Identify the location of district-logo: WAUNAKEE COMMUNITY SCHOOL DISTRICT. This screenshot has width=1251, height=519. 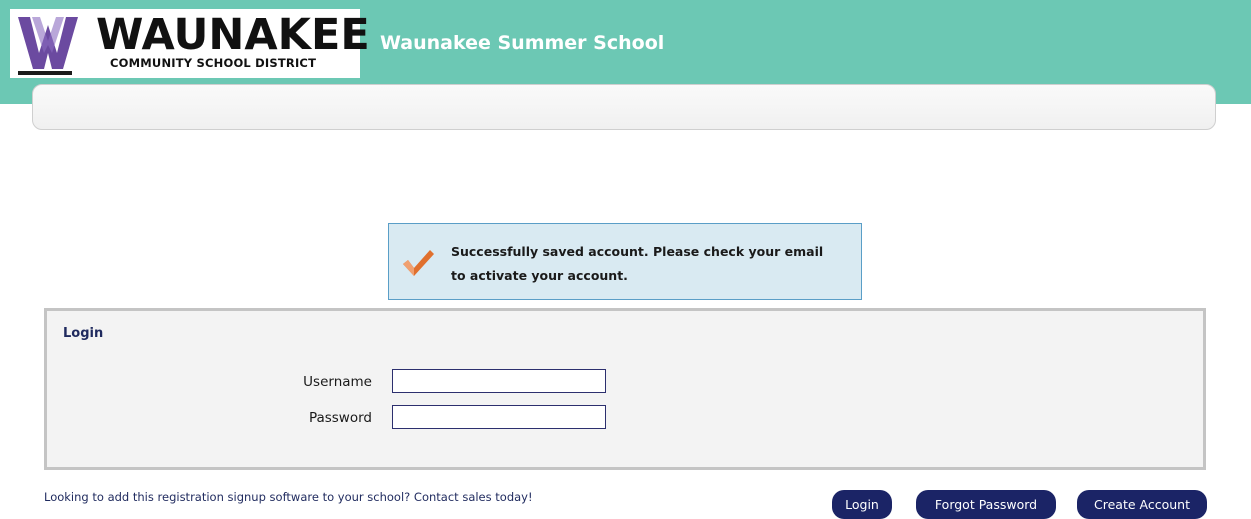
(190, 44).